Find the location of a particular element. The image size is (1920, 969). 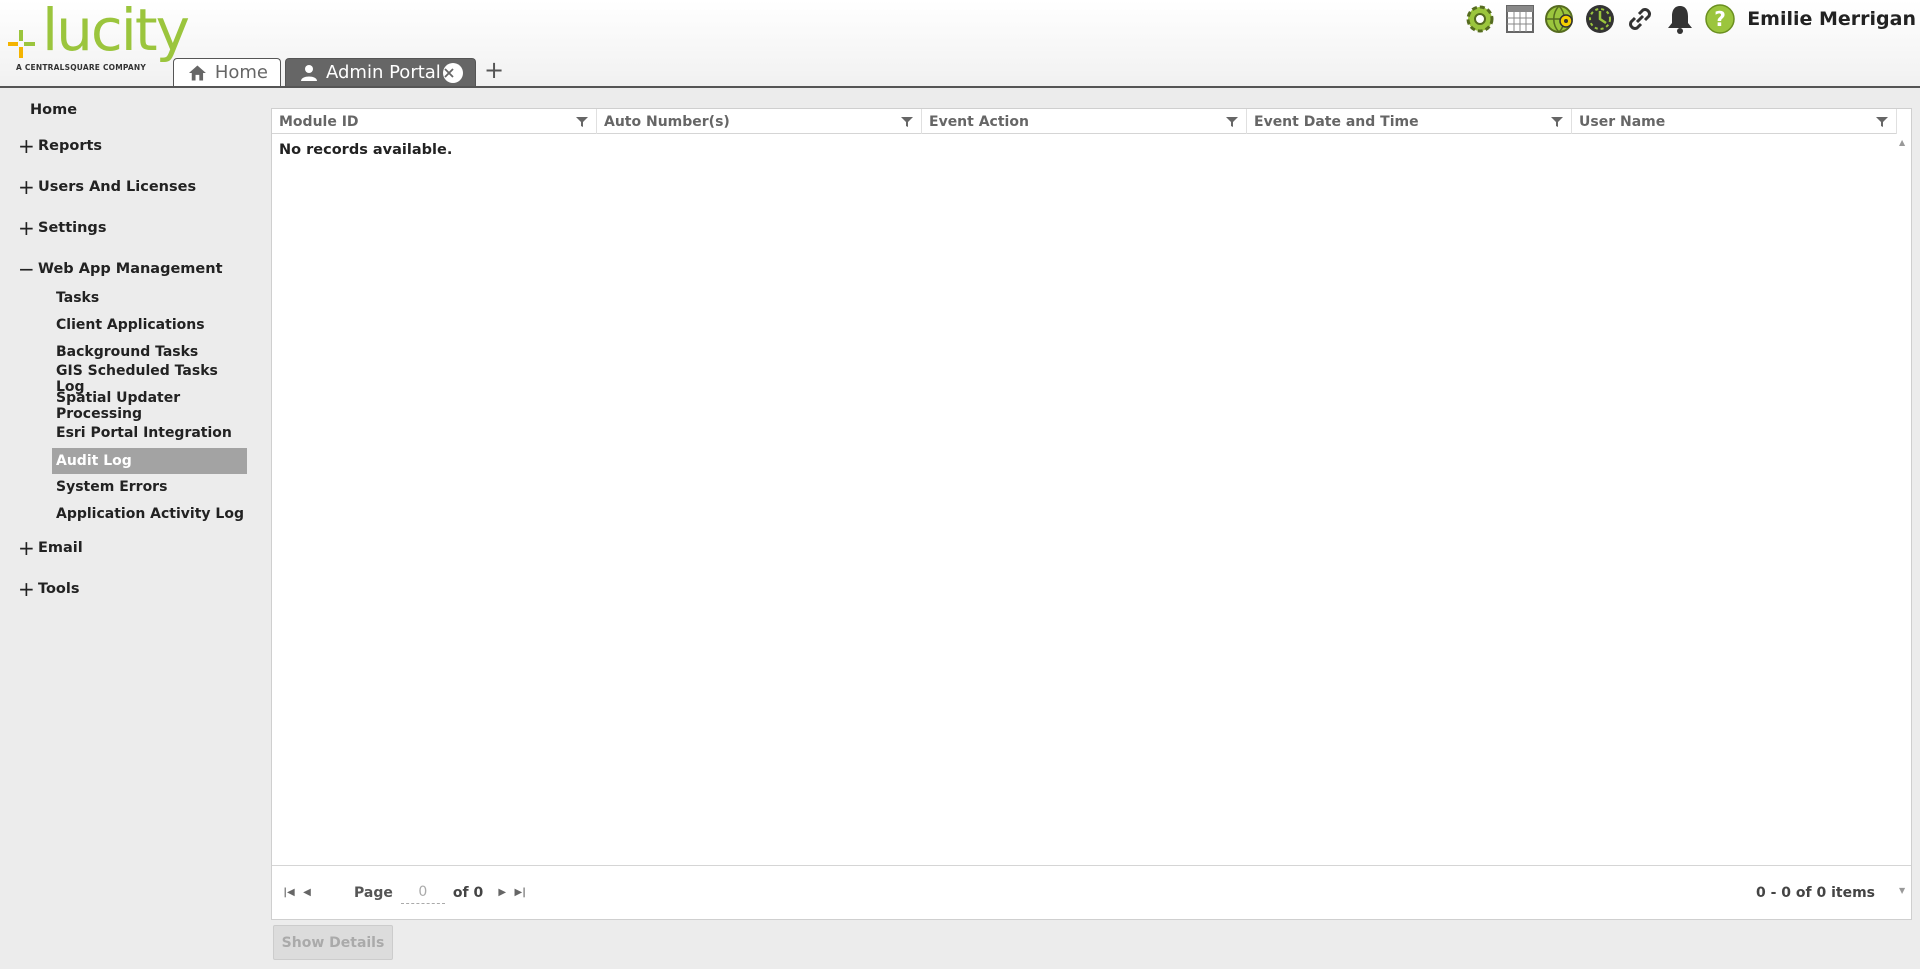

tab-strip: Home Admin Portal + is located at coordinates (338, 71).